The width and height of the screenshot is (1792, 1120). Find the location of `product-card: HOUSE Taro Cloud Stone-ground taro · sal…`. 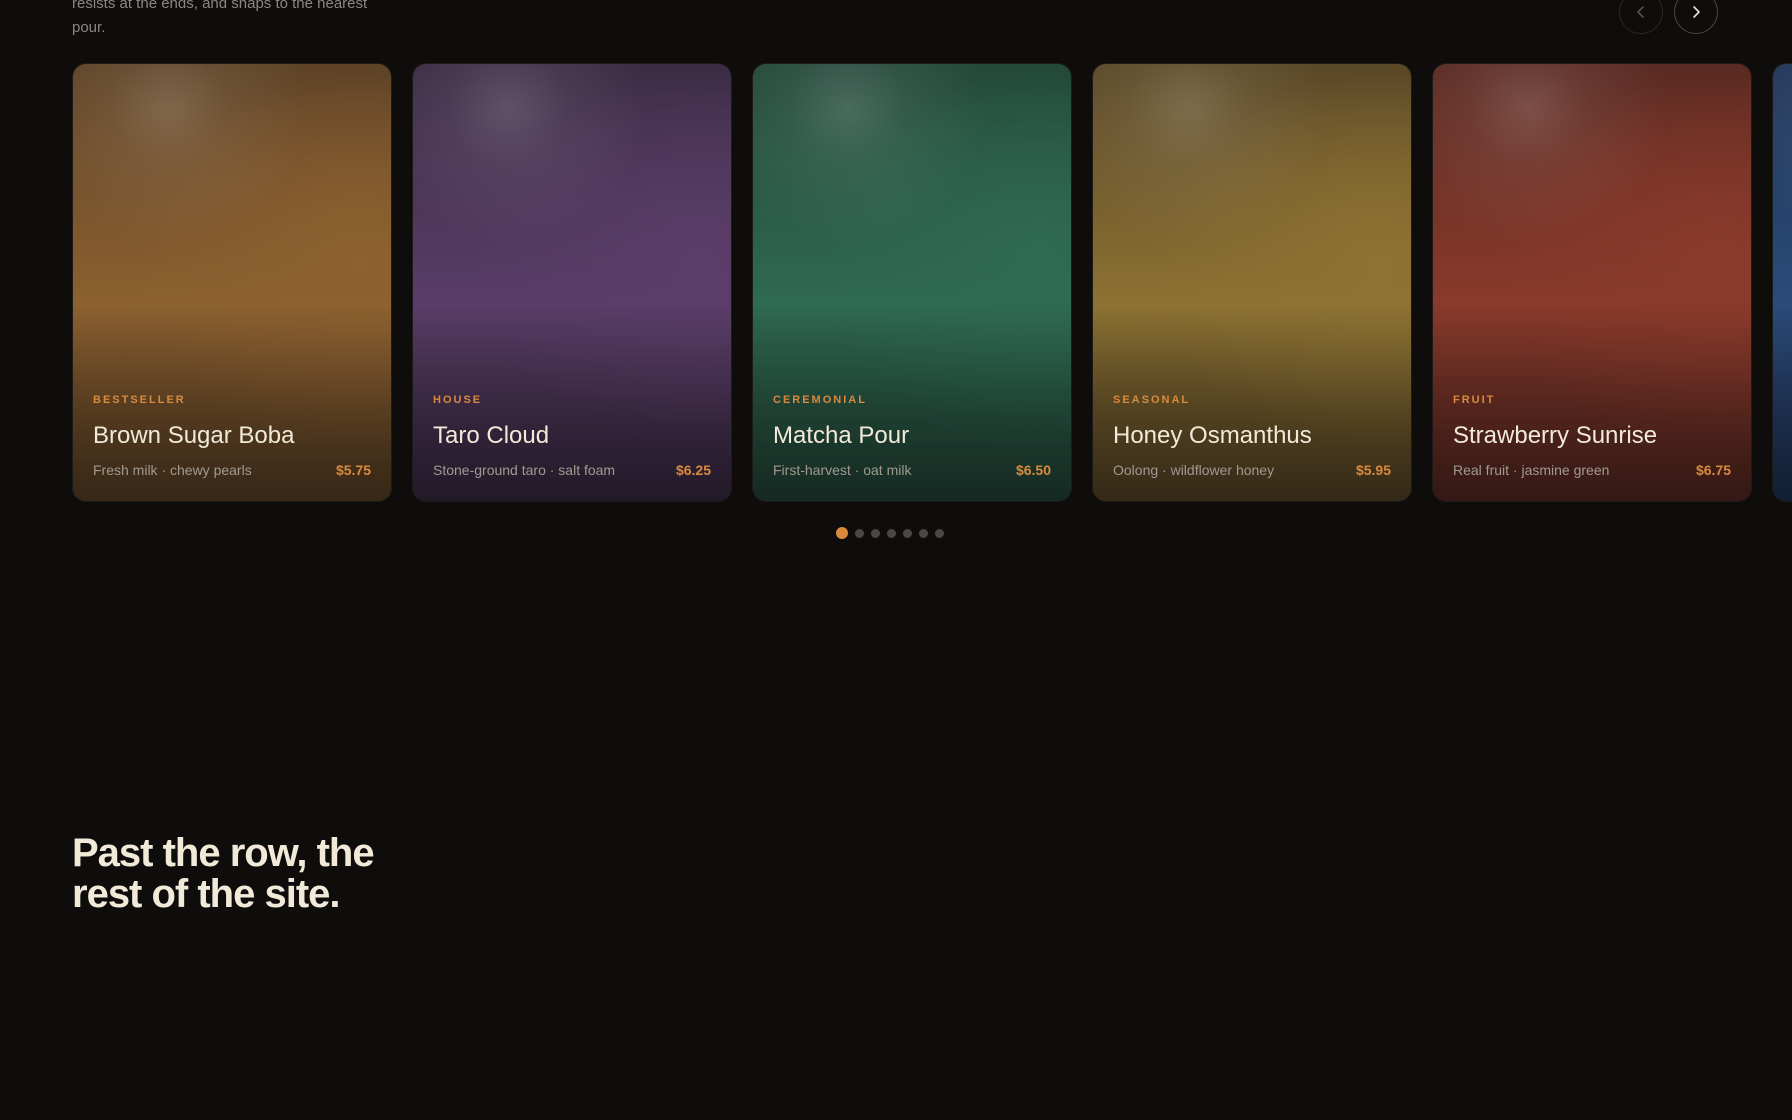

product-card: HOUSE Taro Cloud Stone-ground taro · sal… is located at coordinates (572, 282).